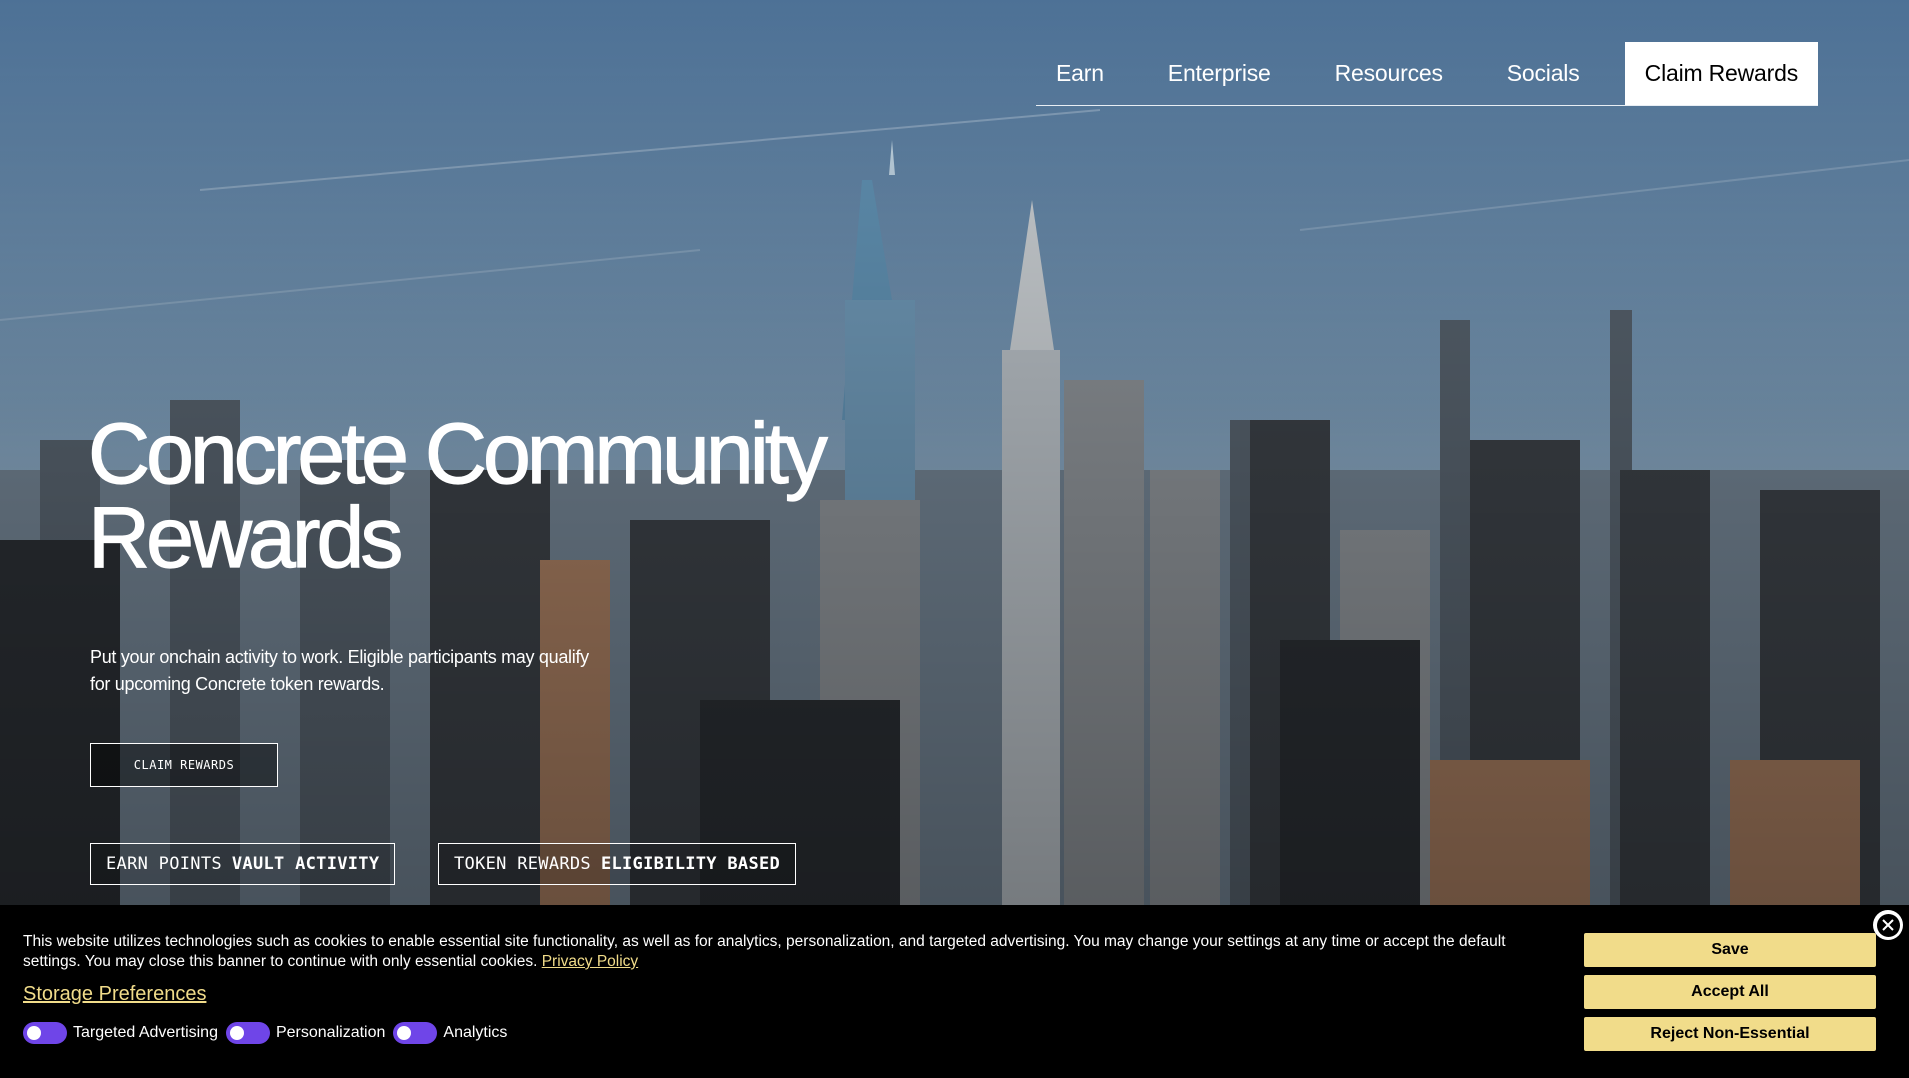 This screenshot has width=1909, height=1078. I want to click on personalization-toggle, so click(247, 1033).